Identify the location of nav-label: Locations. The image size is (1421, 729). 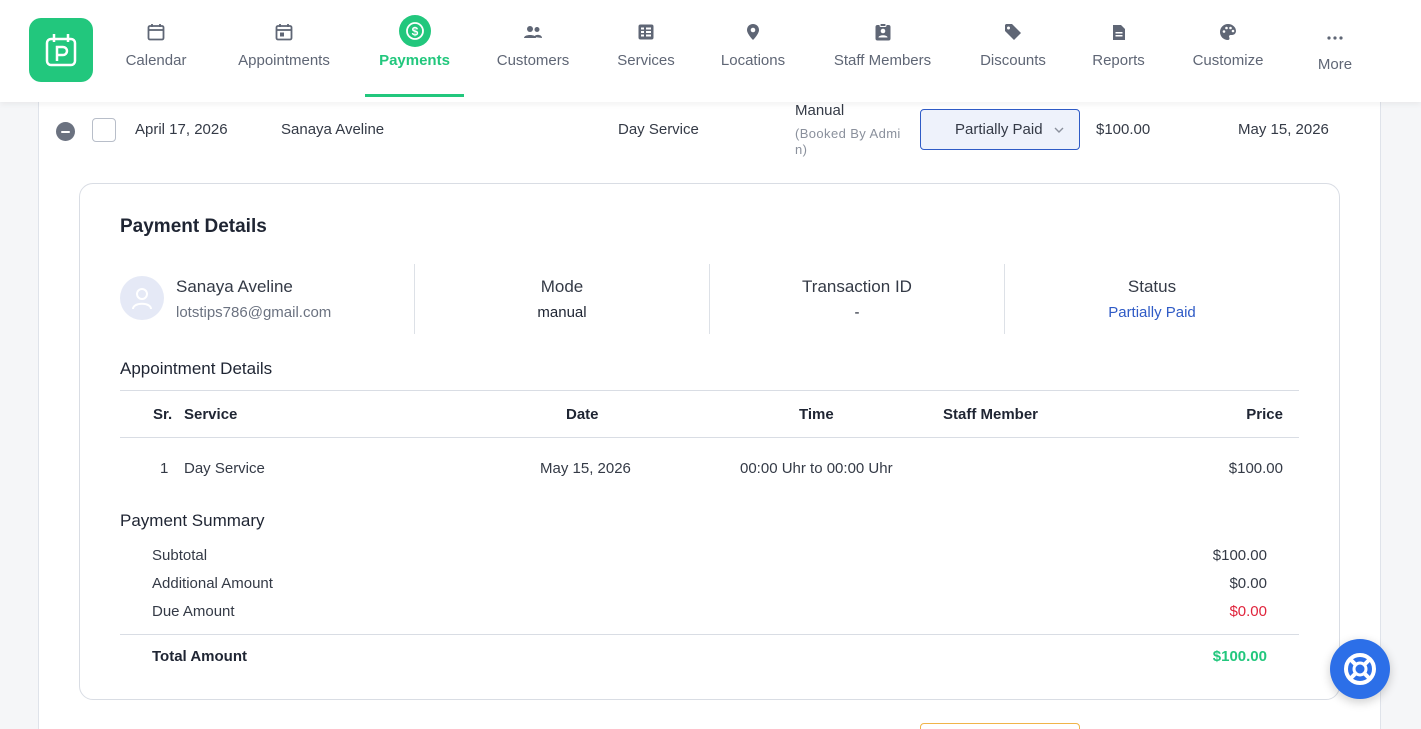
(753, 60).